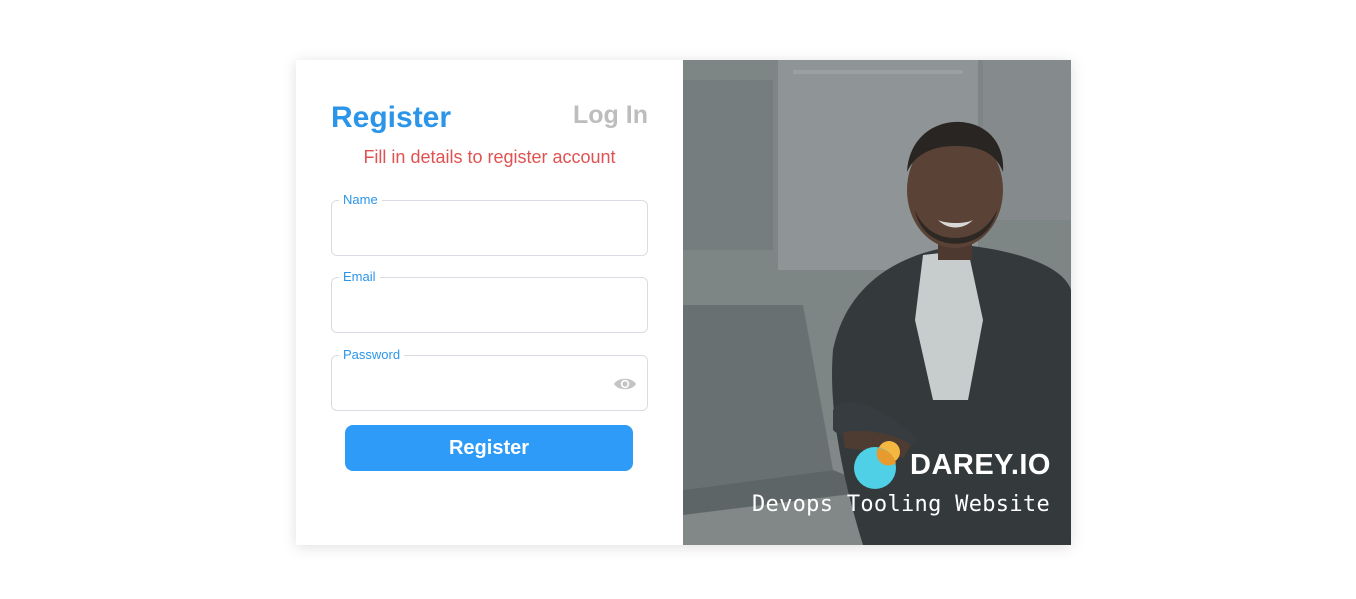  I want to click on name-field: Name, so click(489, 224).